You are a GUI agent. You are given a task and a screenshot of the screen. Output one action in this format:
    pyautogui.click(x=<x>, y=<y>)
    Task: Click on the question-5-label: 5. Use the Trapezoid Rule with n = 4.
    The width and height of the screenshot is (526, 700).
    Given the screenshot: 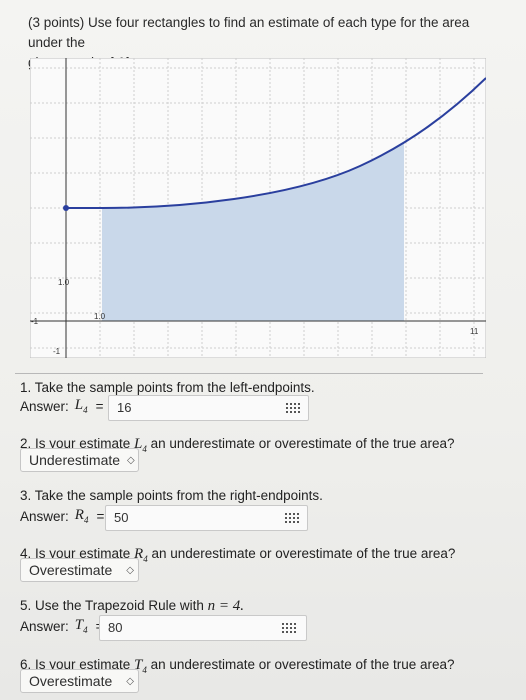 What is the action you would take?
    pyautogui.click(x=132, y=606)
    